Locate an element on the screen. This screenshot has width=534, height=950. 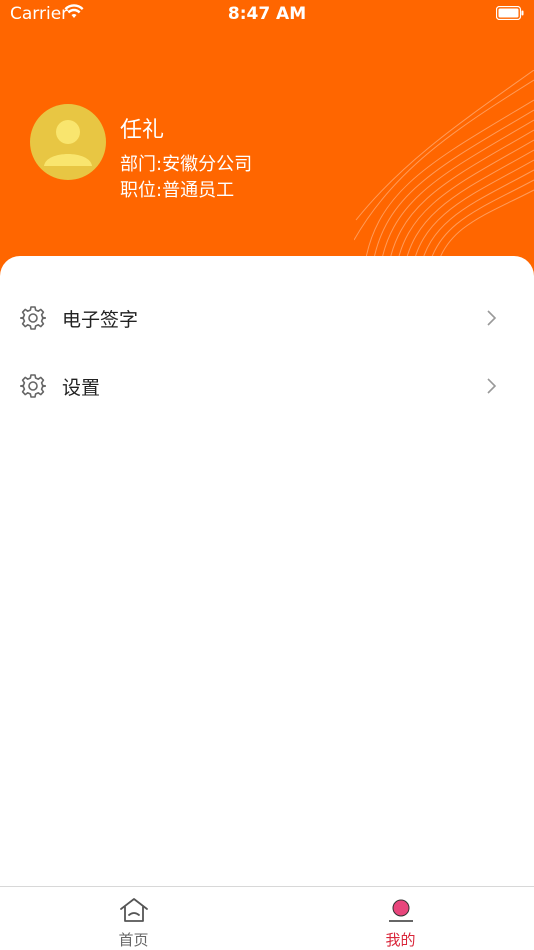
tab-home: 首页 is located at coordinates (133, 918).